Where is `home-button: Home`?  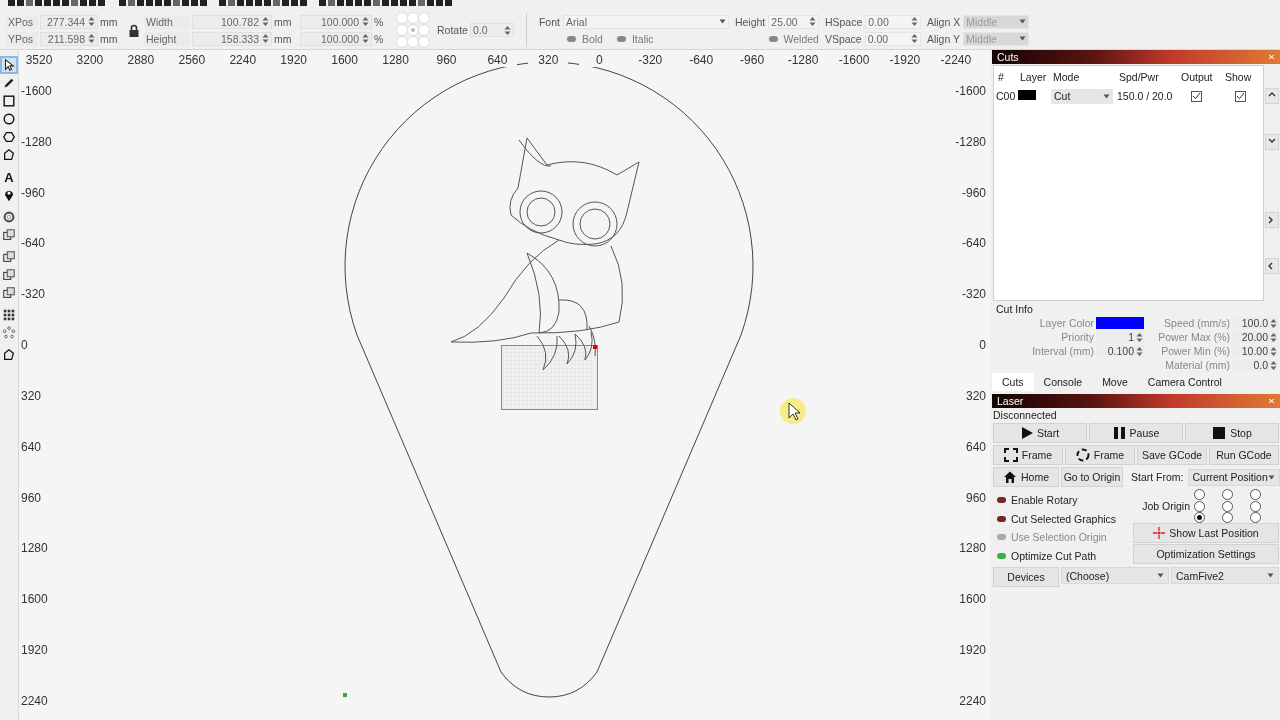 home-button: Home is located at coordinates (1026, 477).